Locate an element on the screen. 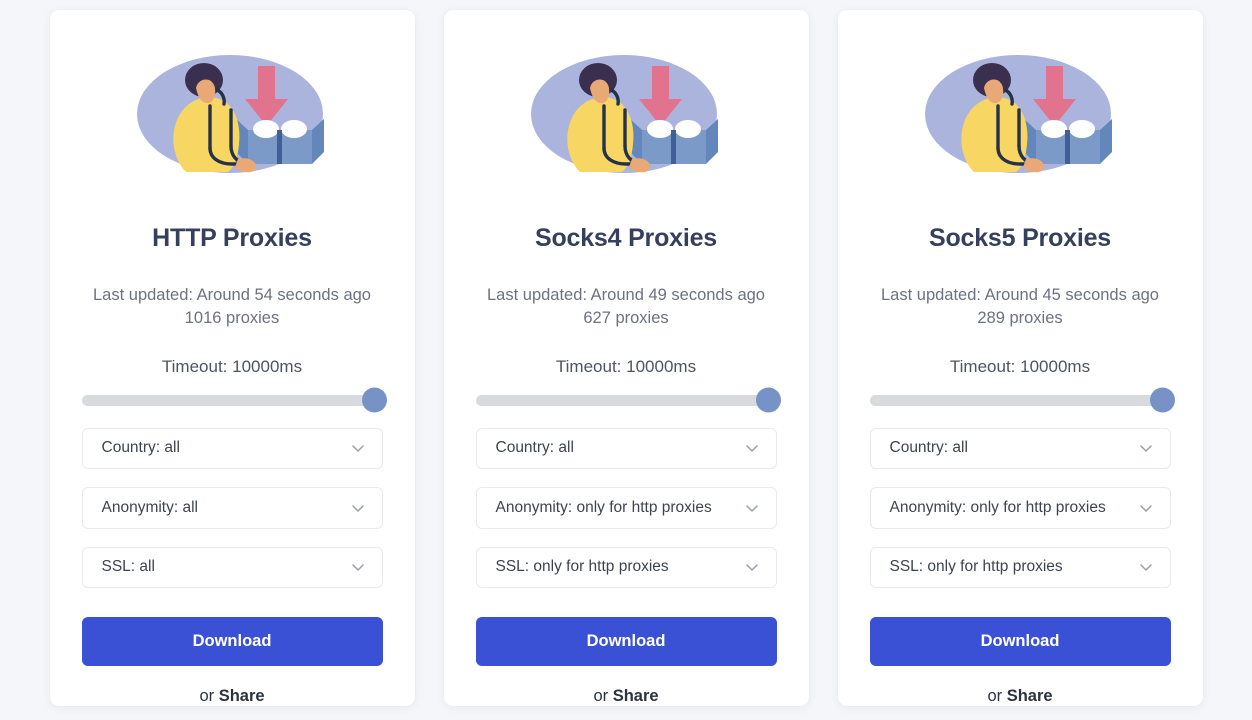 This screenshot has height=720, width=1252. proxy-count-text: 1016 proxies is located at coordinates (232, 318).